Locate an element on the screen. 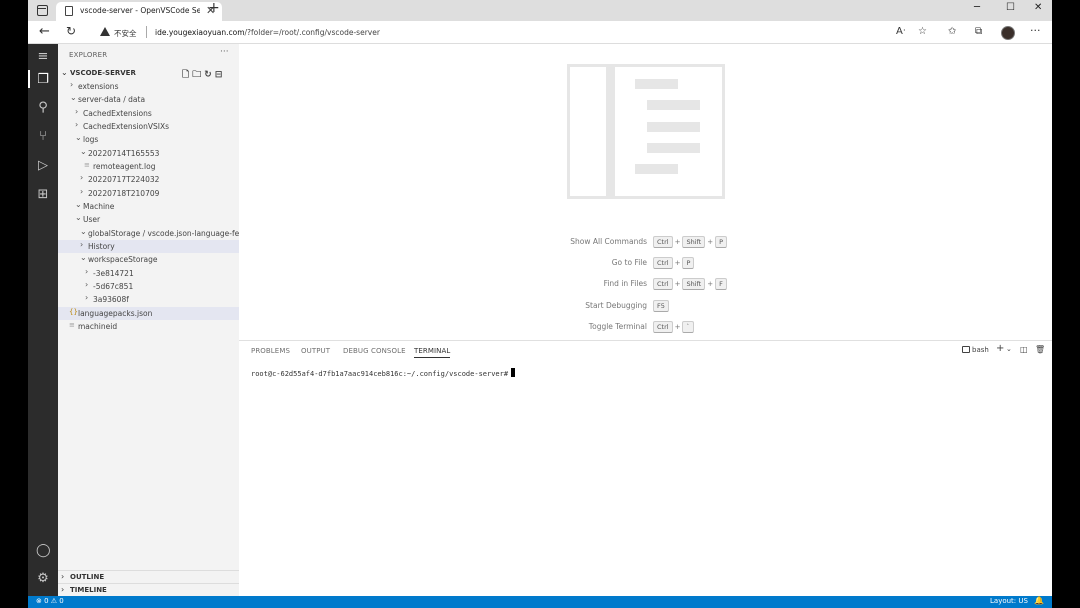  maximize-panel-icon: ⌃ is located at coordinates (1051, 349).